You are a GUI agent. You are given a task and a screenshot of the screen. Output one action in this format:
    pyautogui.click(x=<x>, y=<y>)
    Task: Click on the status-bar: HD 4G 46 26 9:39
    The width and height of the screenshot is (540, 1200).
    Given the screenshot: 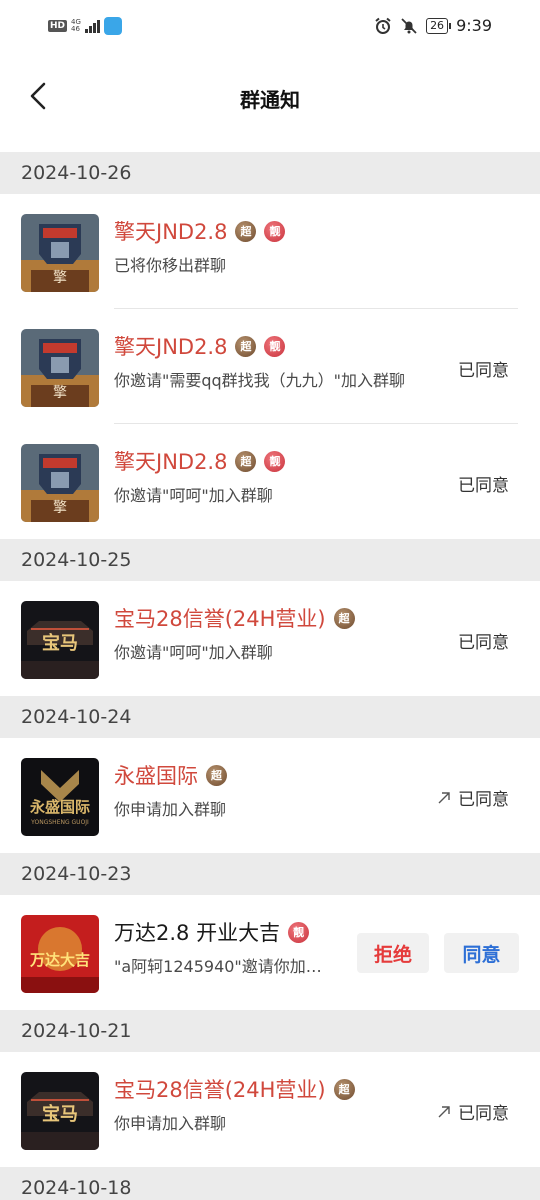 What is the action you would take?
    pyautogui.click(x=270, y=28)
    